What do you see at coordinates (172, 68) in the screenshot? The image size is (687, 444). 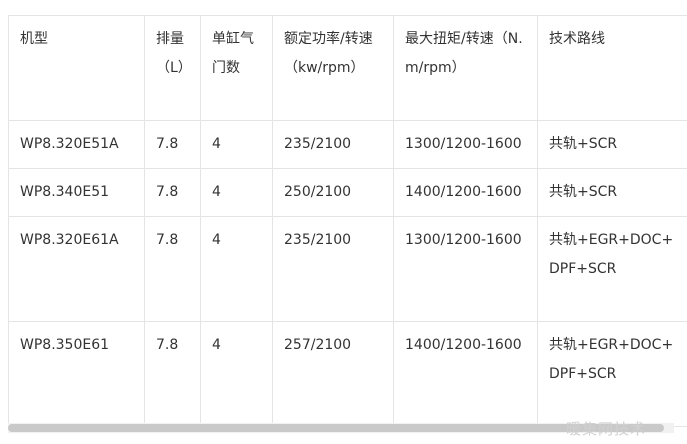 I see `header-cell-displacement: 排量（L）` at bounding box center [172, 68].